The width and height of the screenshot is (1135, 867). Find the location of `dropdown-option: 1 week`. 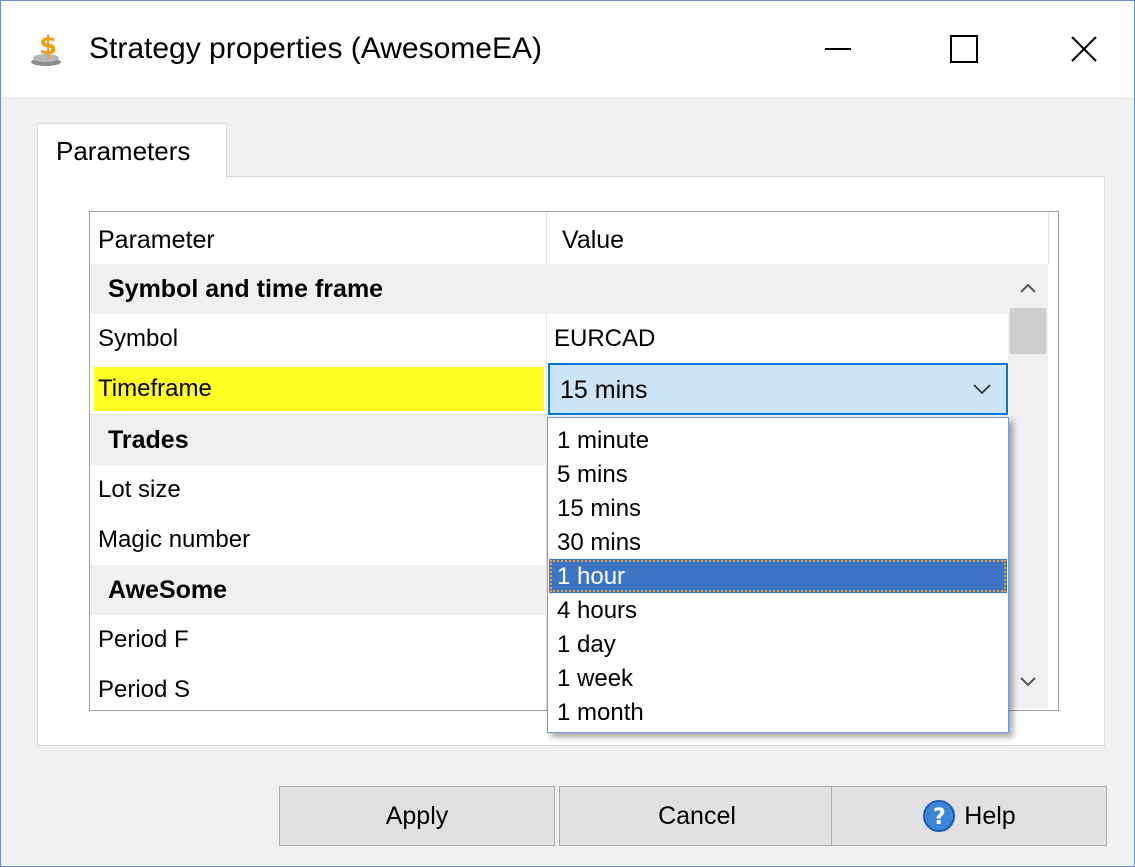

dropdown-option: 1 week is located at coordinates (778, 678).